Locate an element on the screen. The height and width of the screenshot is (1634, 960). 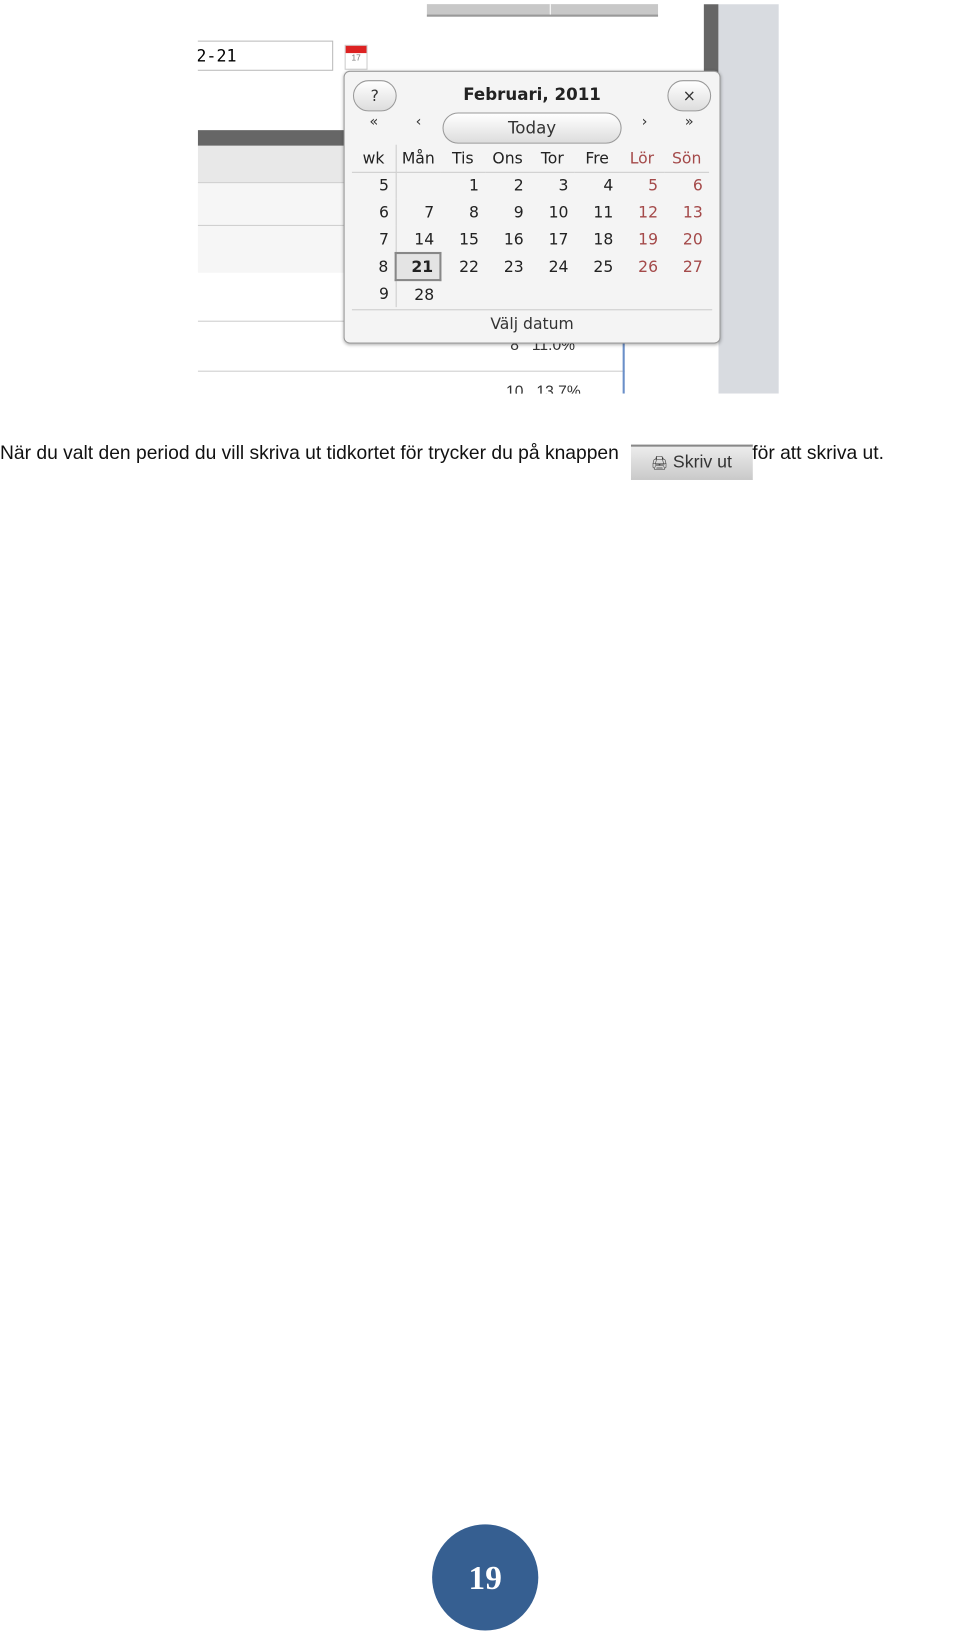
weekday-header: Ons is located at coordinates (507, 158).